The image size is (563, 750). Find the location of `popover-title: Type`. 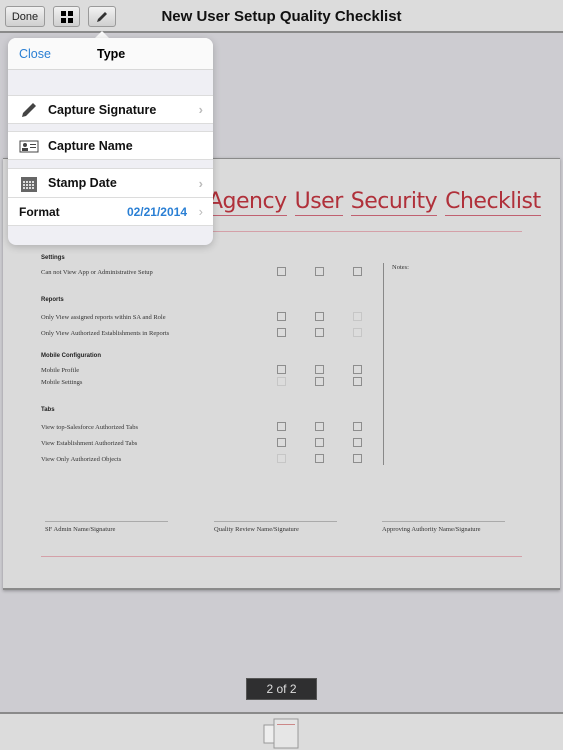

popover-title: Type is located at coordinates (111, 54).